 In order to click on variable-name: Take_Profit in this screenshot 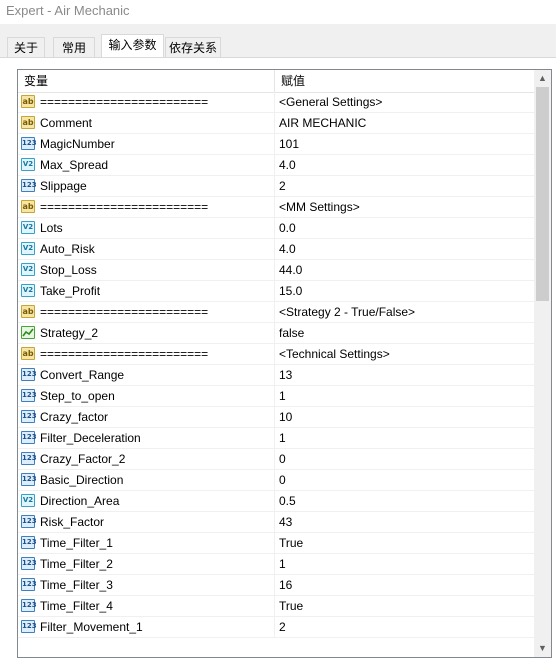, I will do `click(70, 291)`.